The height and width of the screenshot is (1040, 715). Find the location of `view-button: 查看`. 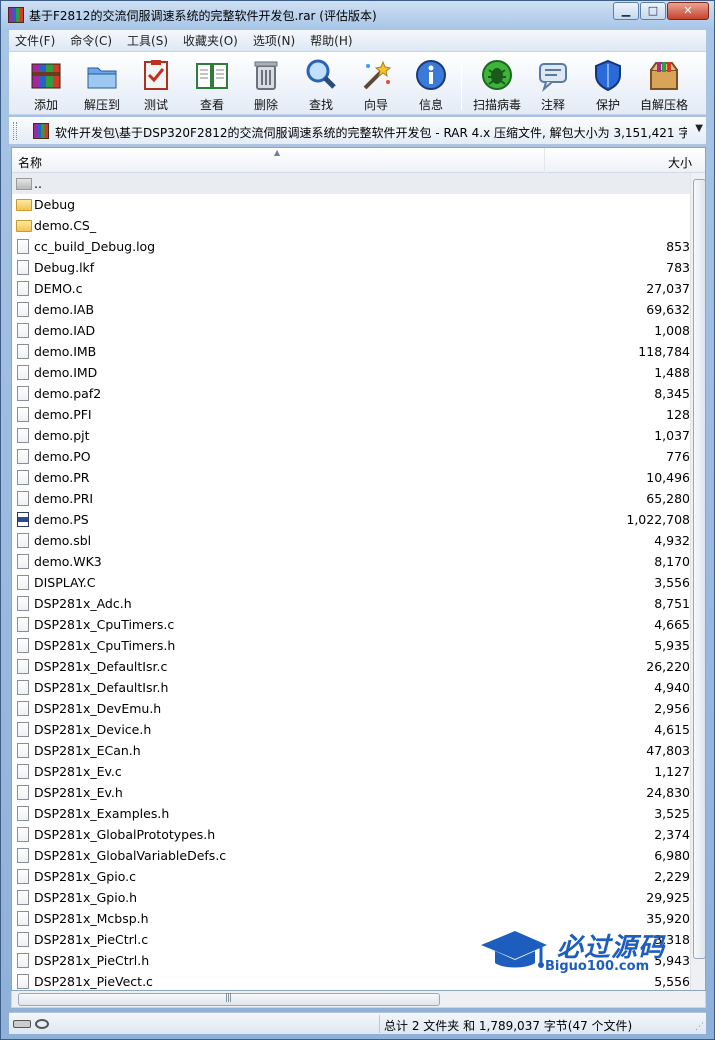

view-button: 查看 is located at coordinates (212, 84).